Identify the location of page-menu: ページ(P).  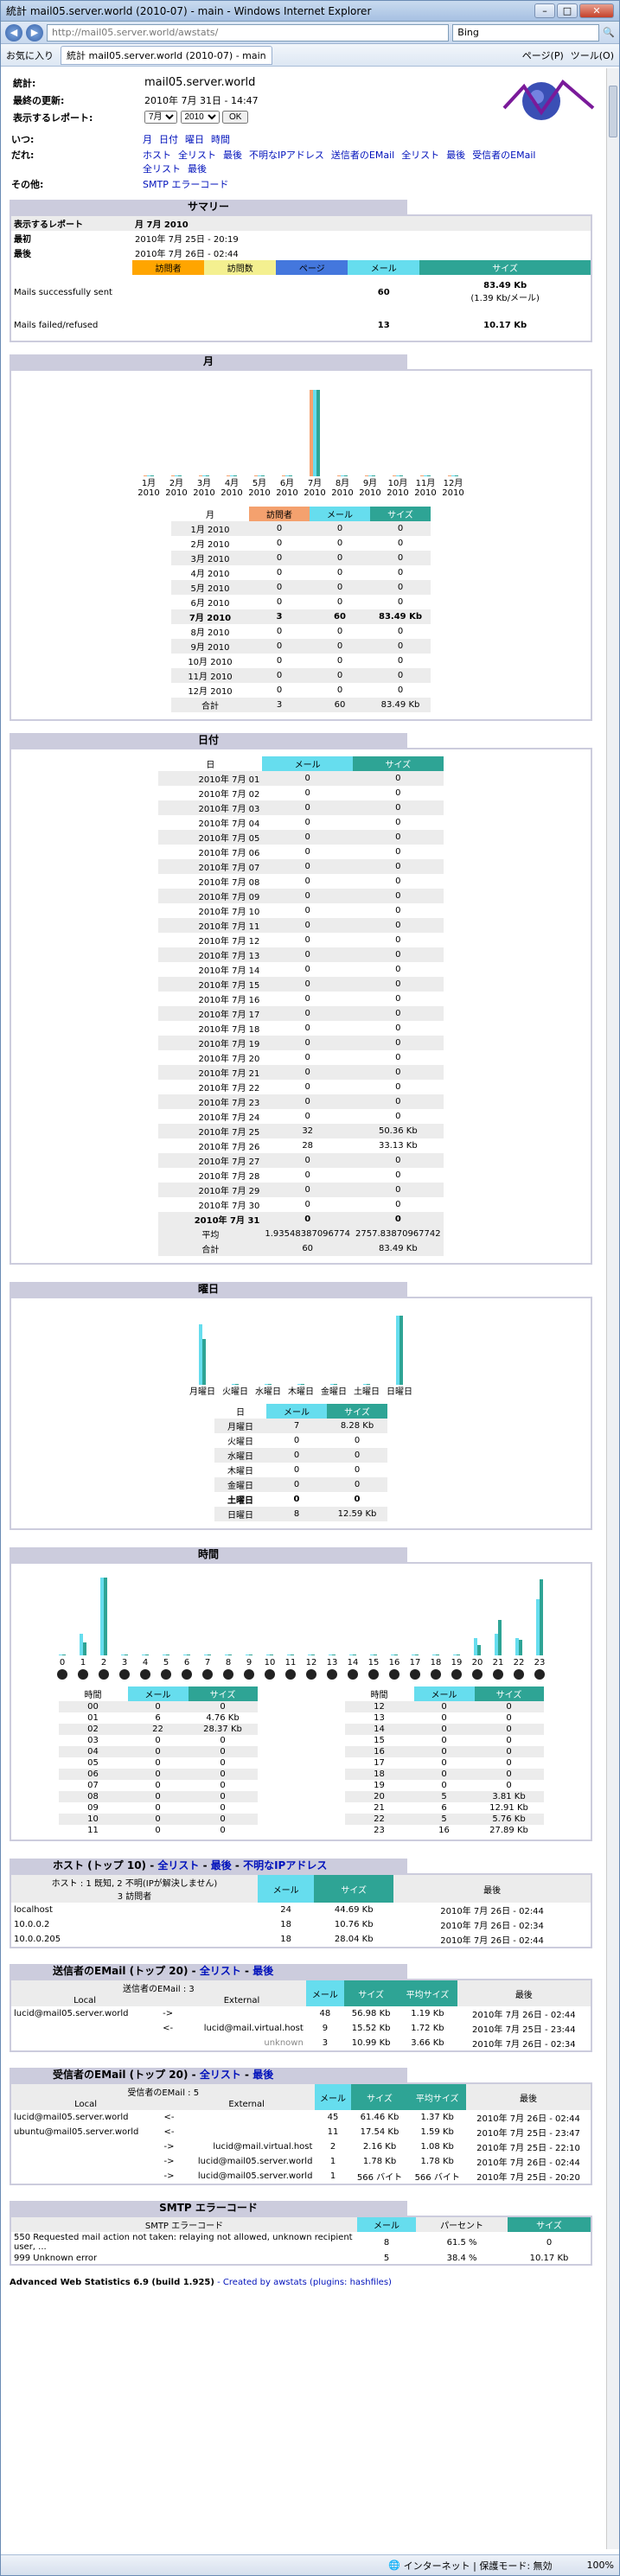
(543, 55).